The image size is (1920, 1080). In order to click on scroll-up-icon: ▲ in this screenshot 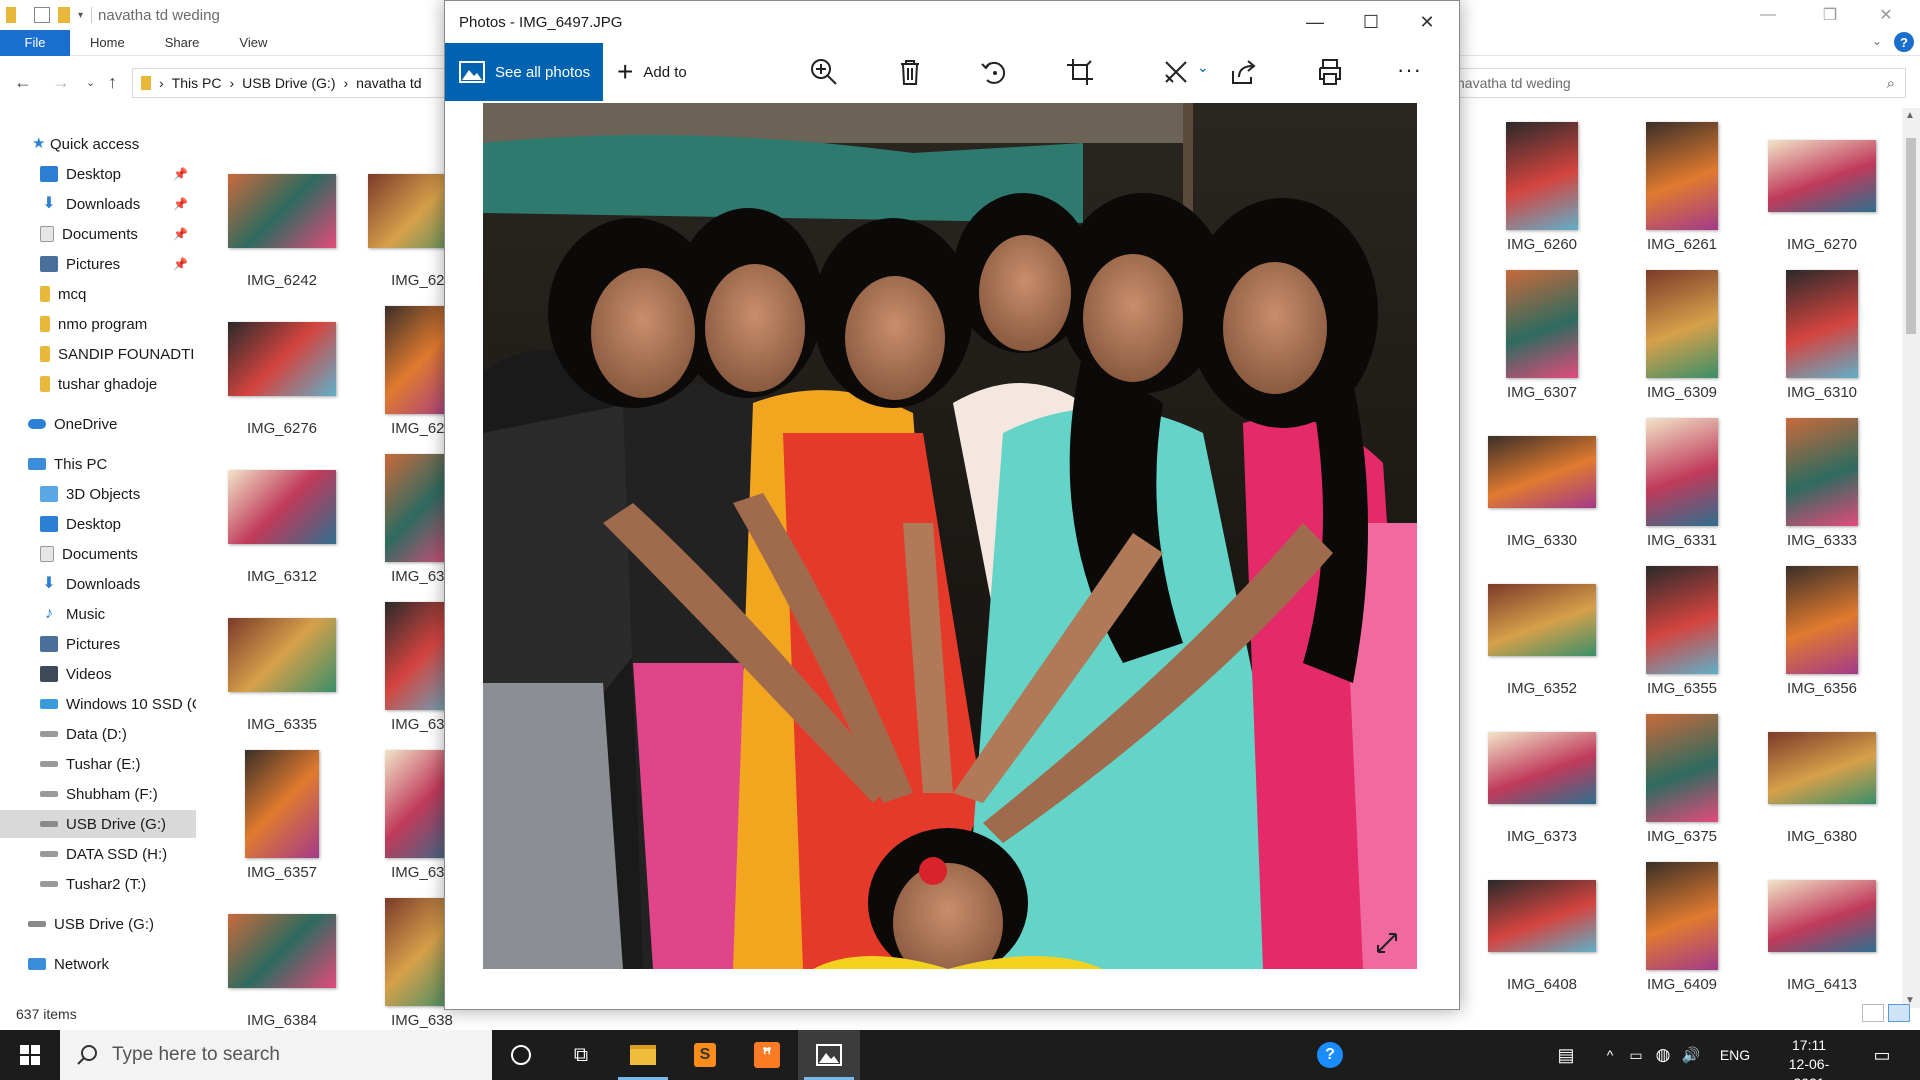, I will do `click(1910, 115)`.